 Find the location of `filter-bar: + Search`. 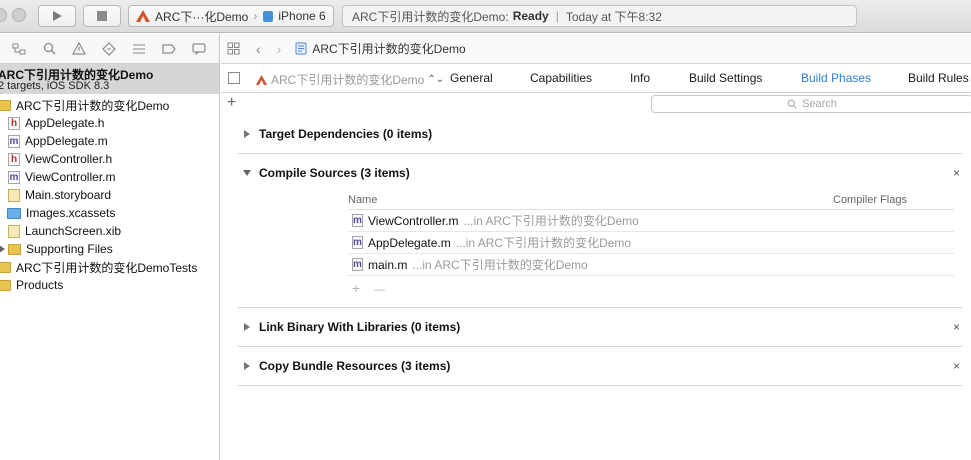

filter-bar: + Search is located at coordinates (596, 105).